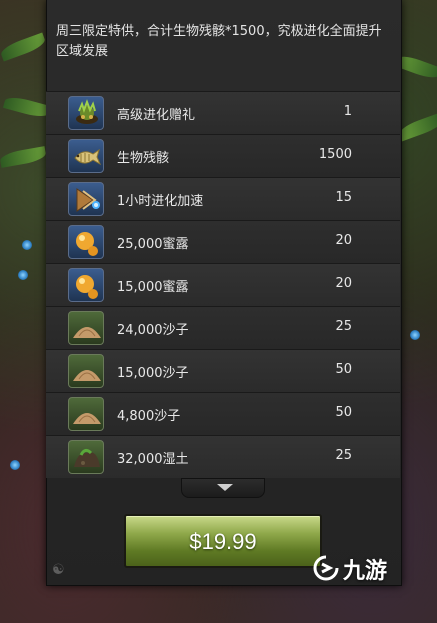 Image resolution: width=437 pixels, height=623 pixels. Describe the element at coordinates (223, 327) in the screenshot. I see `list-item: 24,000沙子 25` at that location.